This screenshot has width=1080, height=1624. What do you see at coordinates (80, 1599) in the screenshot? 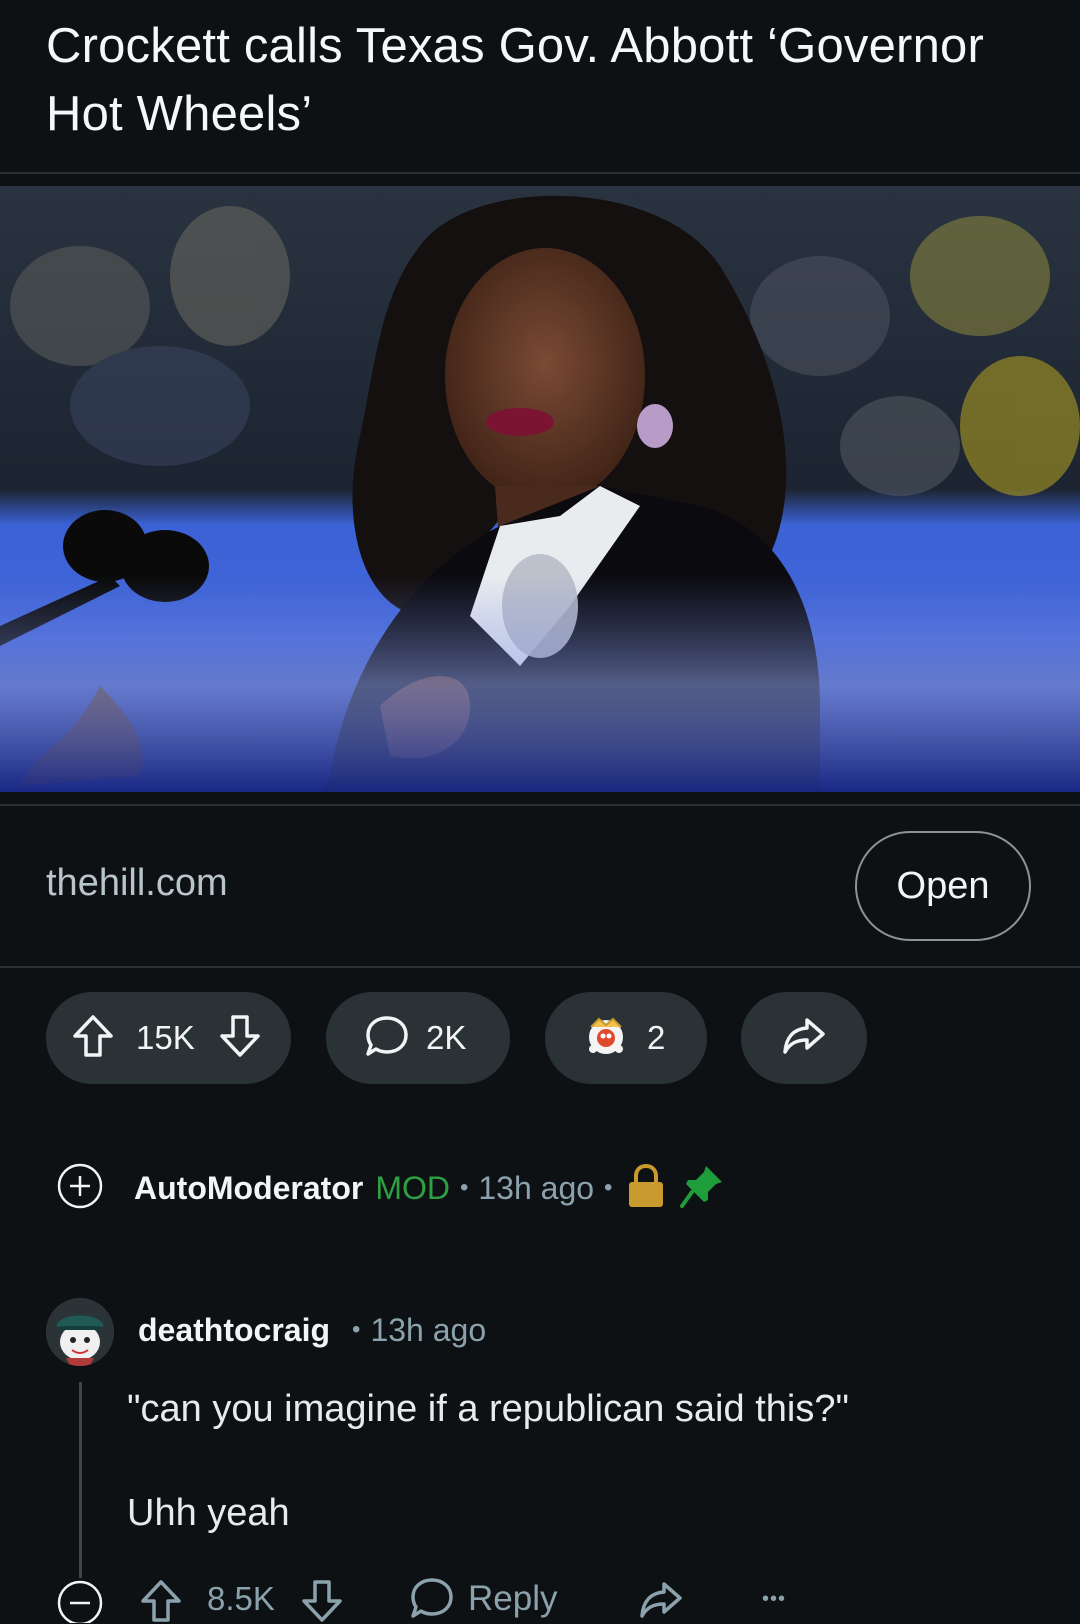
I see `collapse-icon` at bounding box center [80, 1599].